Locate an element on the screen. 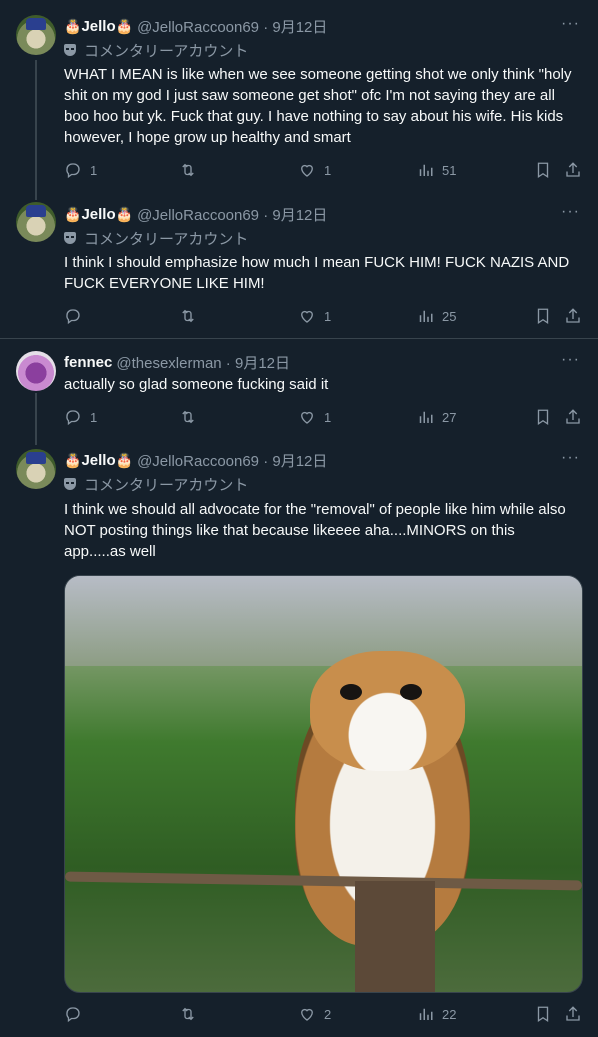 This screenshot has height=1037, width=598. like-button: 2 is located at coordinates (314, 1014).